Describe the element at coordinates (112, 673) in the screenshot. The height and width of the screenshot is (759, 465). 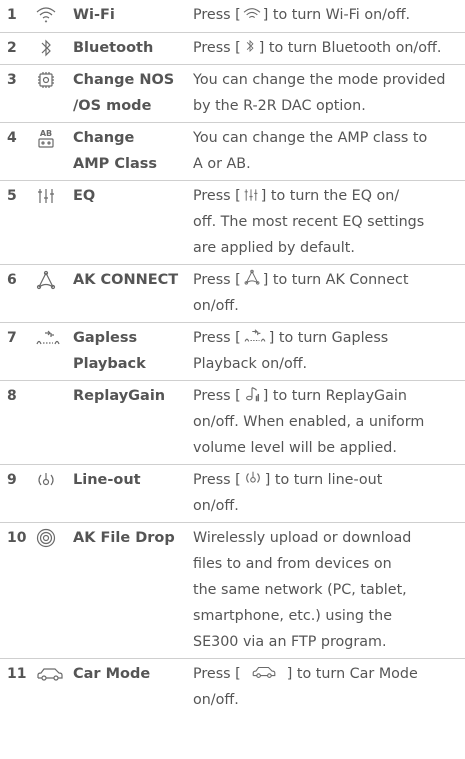
I see `feature-name: Car Mode` at that location.